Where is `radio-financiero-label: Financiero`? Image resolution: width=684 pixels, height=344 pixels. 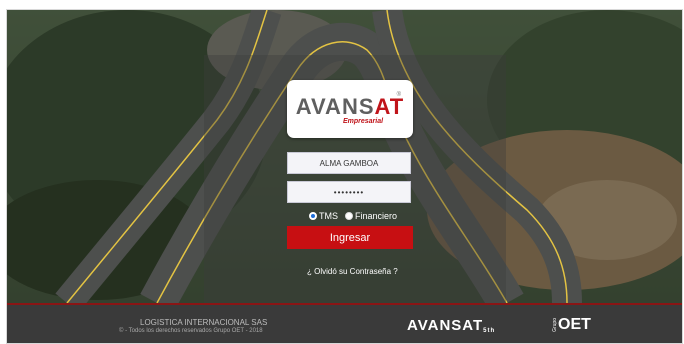 radio-financiero-label: Financiero is located at coordinates (376, 216).